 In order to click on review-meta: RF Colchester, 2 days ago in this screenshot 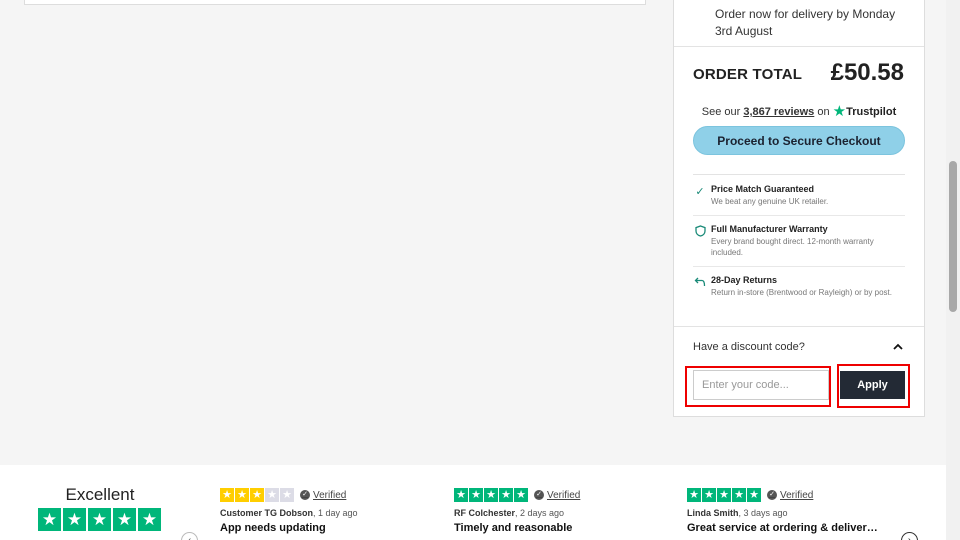, I will do `click(509, 513)`.